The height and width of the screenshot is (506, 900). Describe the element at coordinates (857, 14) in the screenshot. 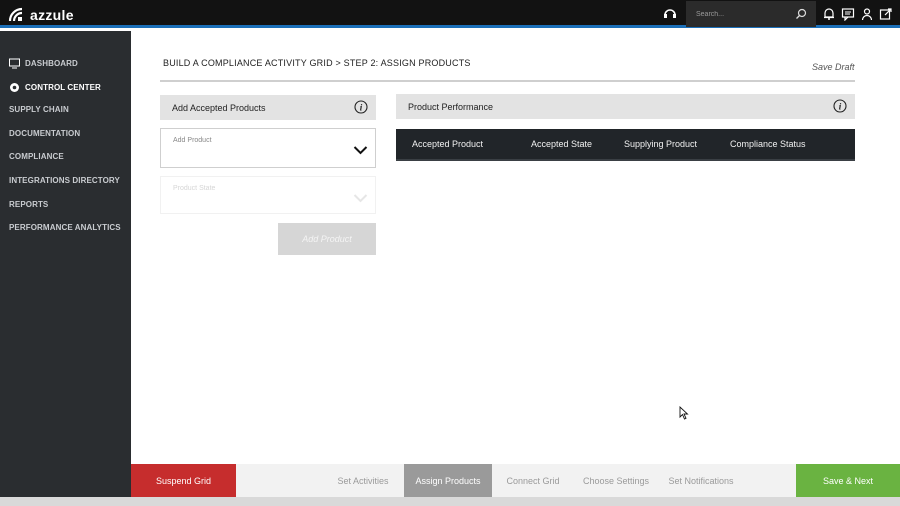

I see `top-icon-group` at that location.